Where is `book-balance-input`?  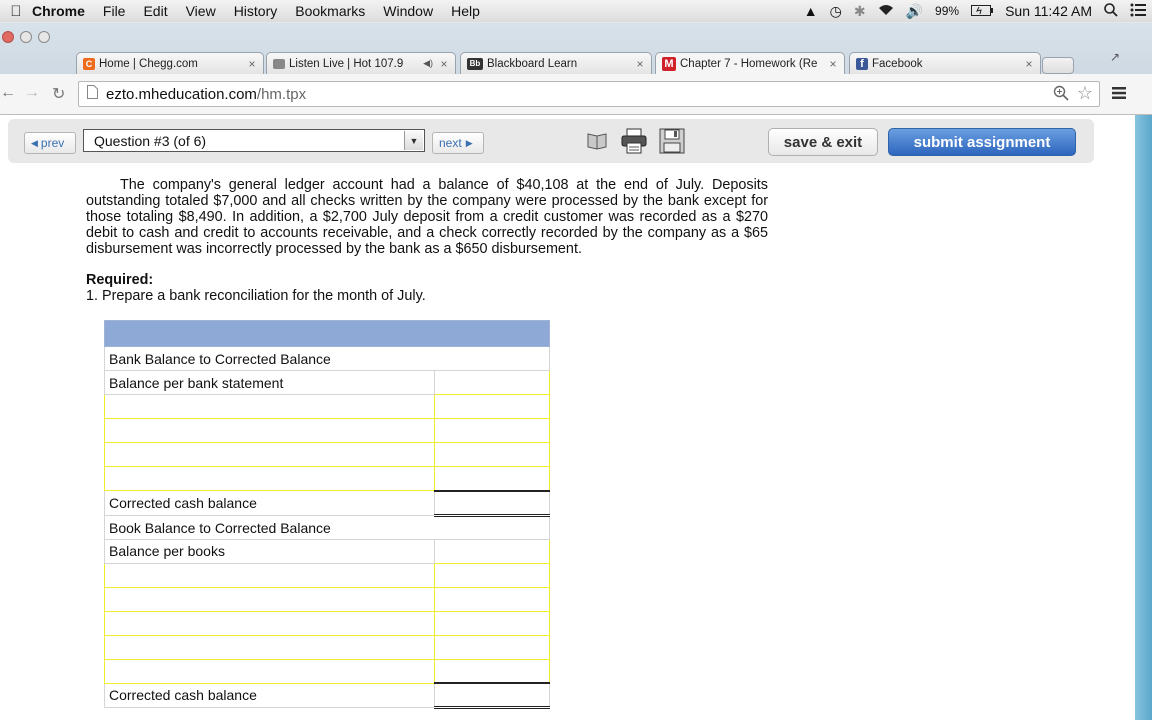
book-balance-input is located at coordinates (492, 551).